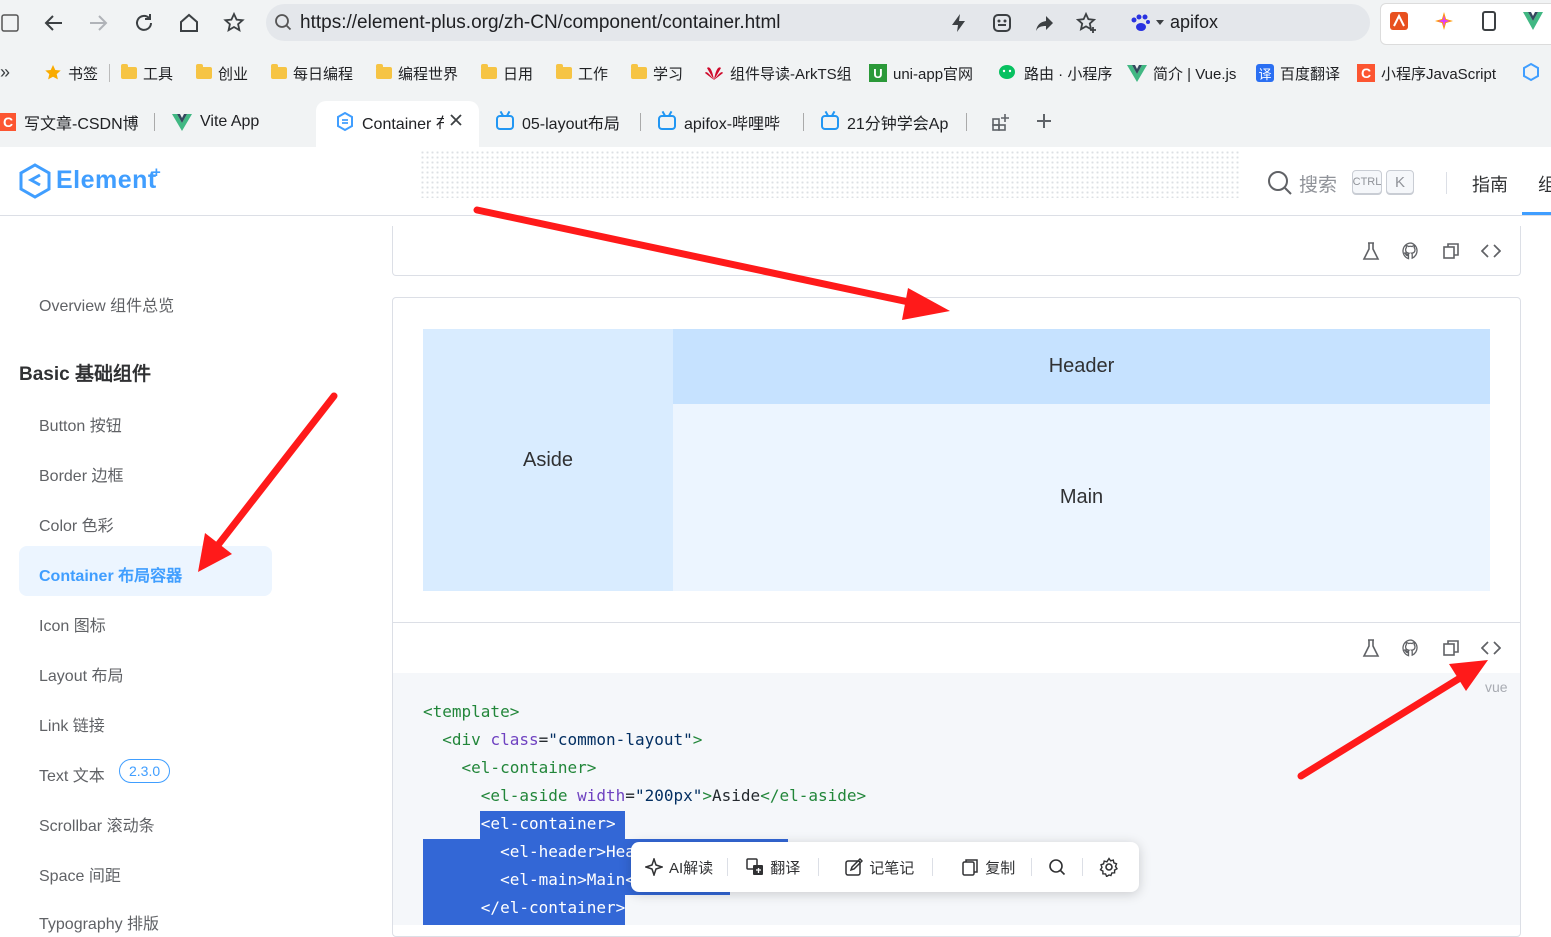  What do you see at coordinates (813, 795) in the screenshot?
I see `code-token: </el-aside>` at bounding box center [813, 795].